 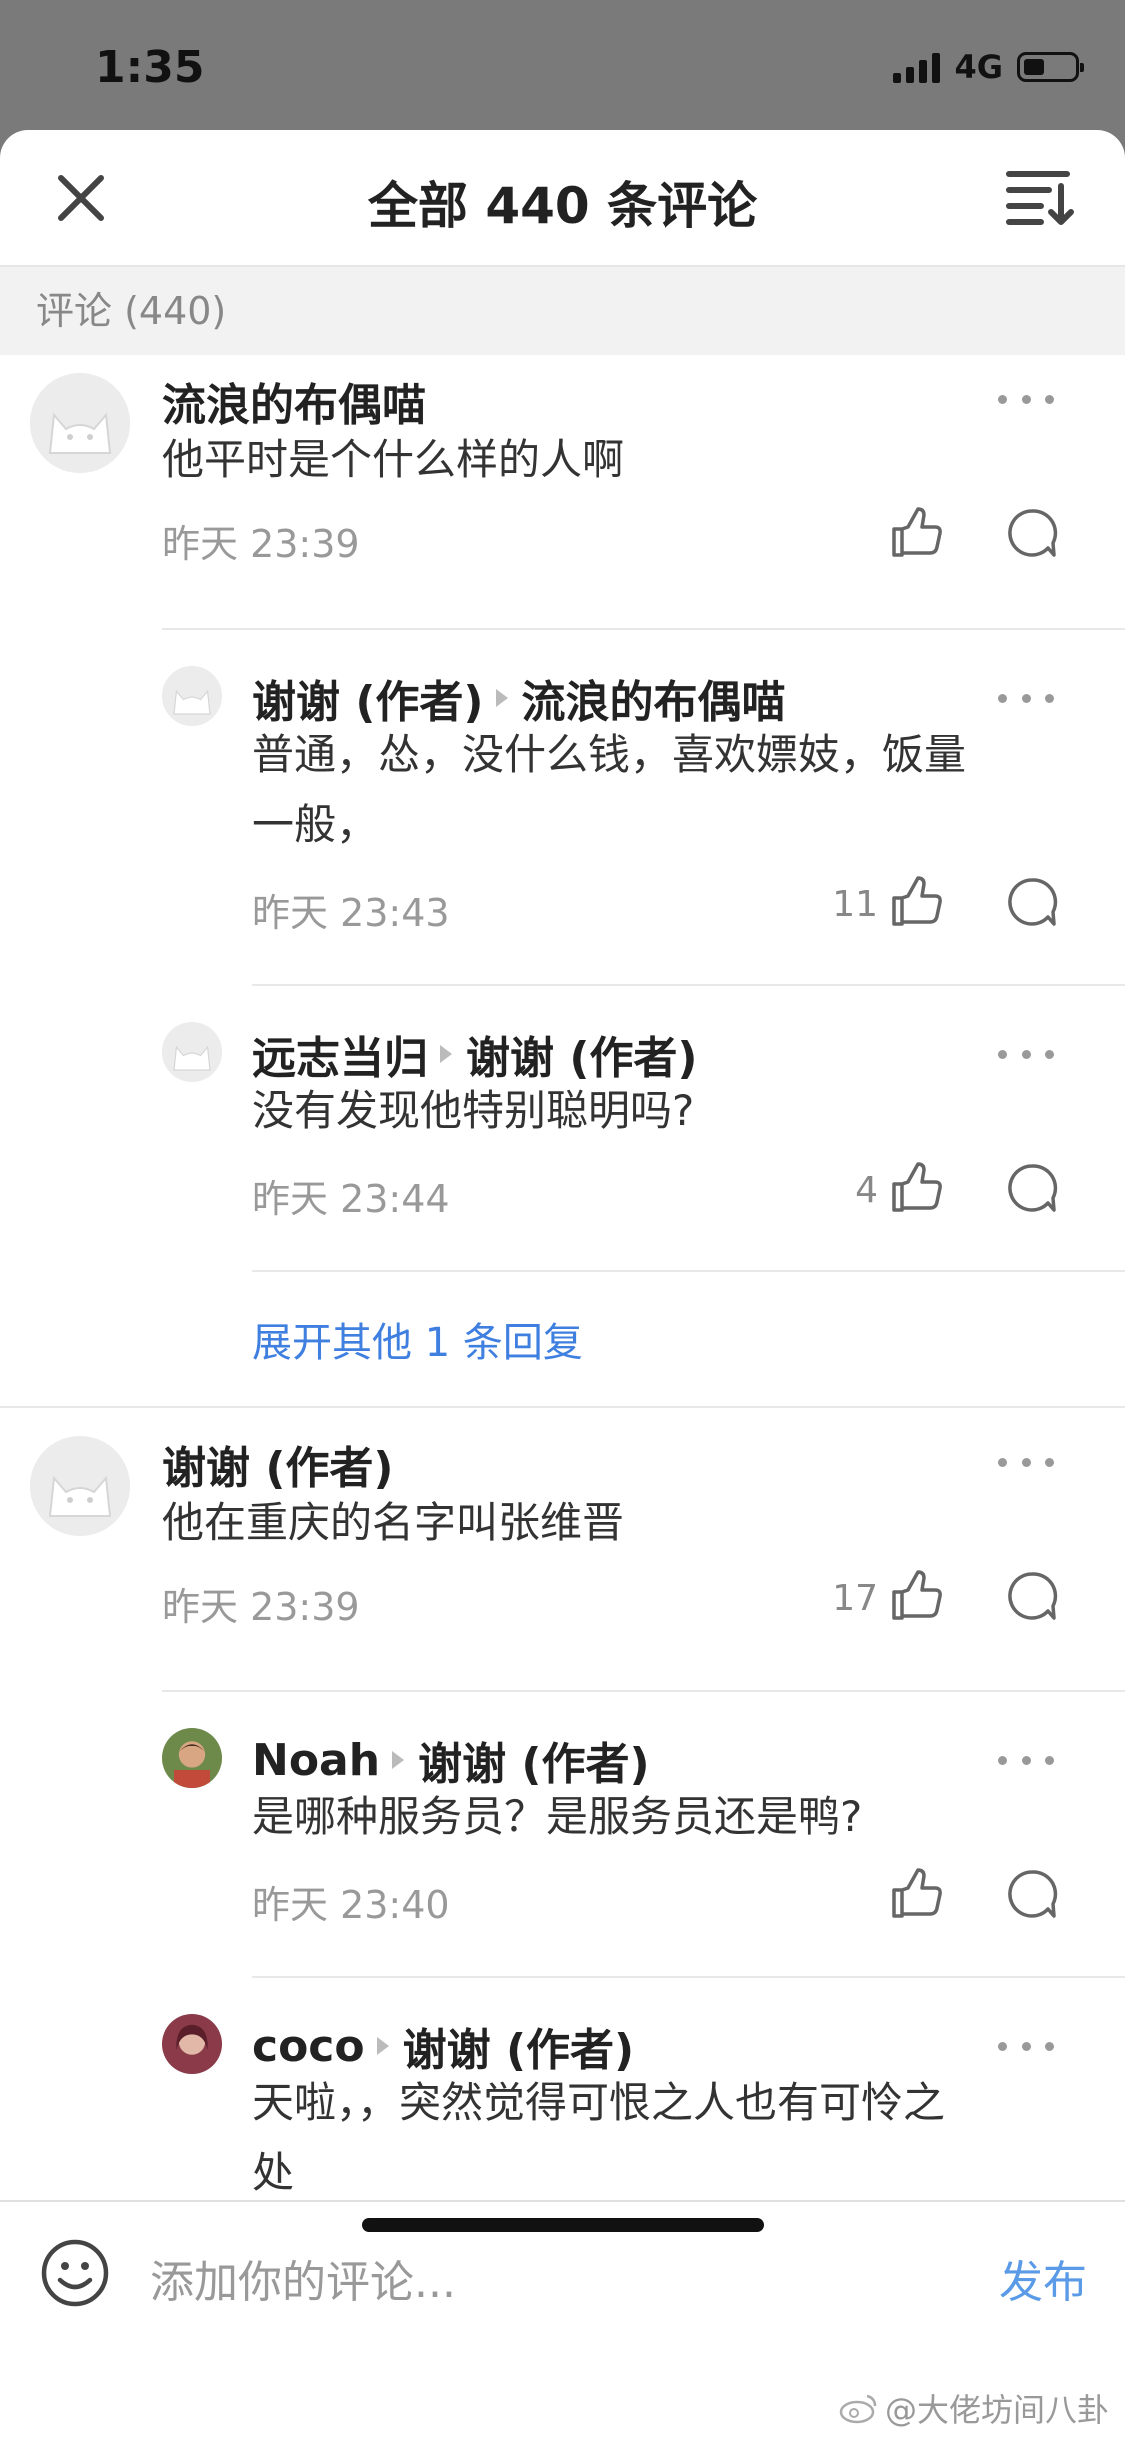 I want to click on status-indicators: 4G, so click(x=988, y=67).